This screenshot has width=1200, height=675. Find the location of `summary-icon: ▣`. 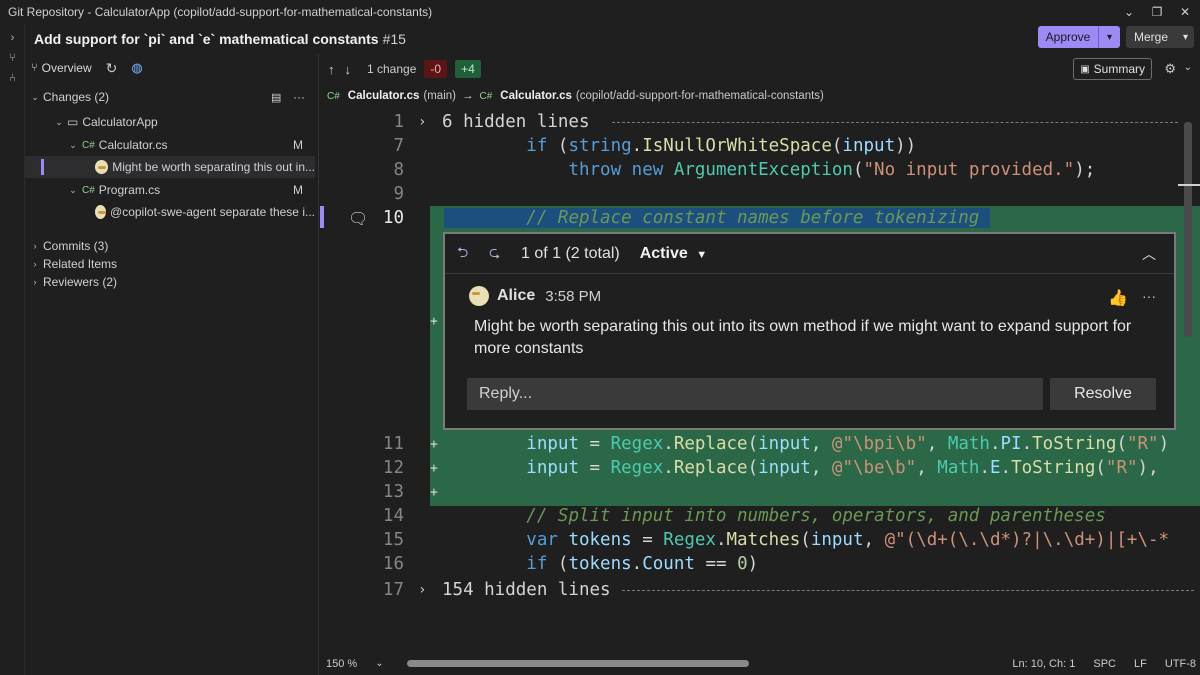

summary-icon: ▣ is located at coordinates (1085, 69).